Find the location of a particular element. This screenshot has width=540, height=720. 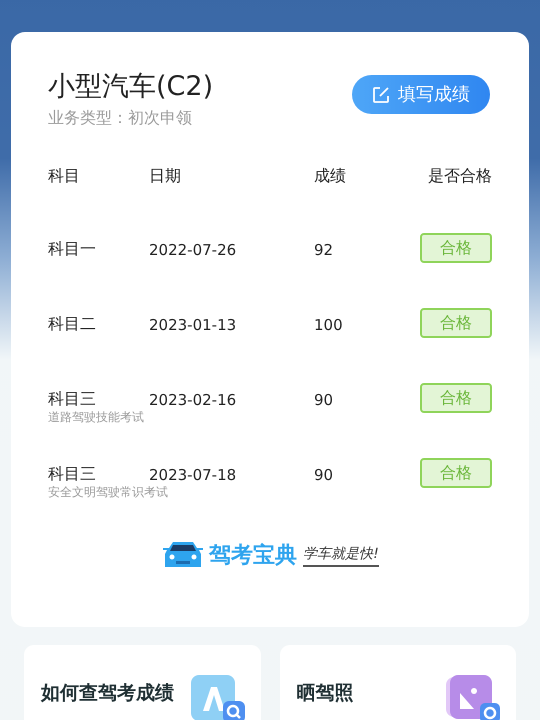

business-type: 业务类型：初次申领 is located at coordinates (120, 117).